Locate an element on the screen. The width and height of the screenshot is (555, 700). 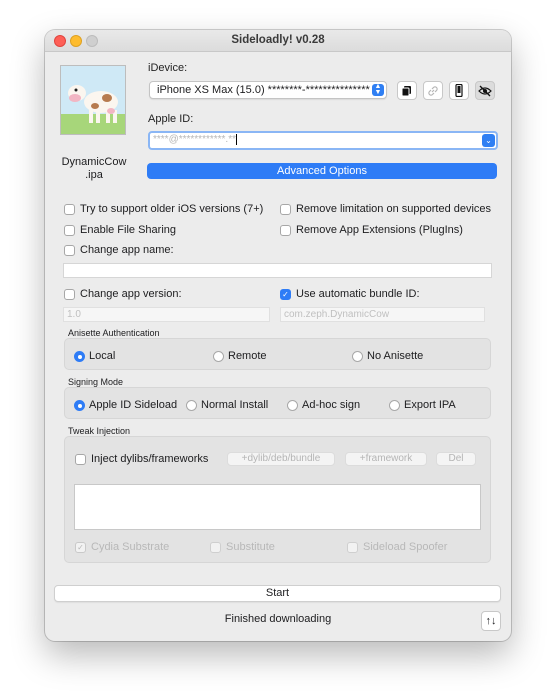
eye-slash-icon is located at coordinates (485, 90).